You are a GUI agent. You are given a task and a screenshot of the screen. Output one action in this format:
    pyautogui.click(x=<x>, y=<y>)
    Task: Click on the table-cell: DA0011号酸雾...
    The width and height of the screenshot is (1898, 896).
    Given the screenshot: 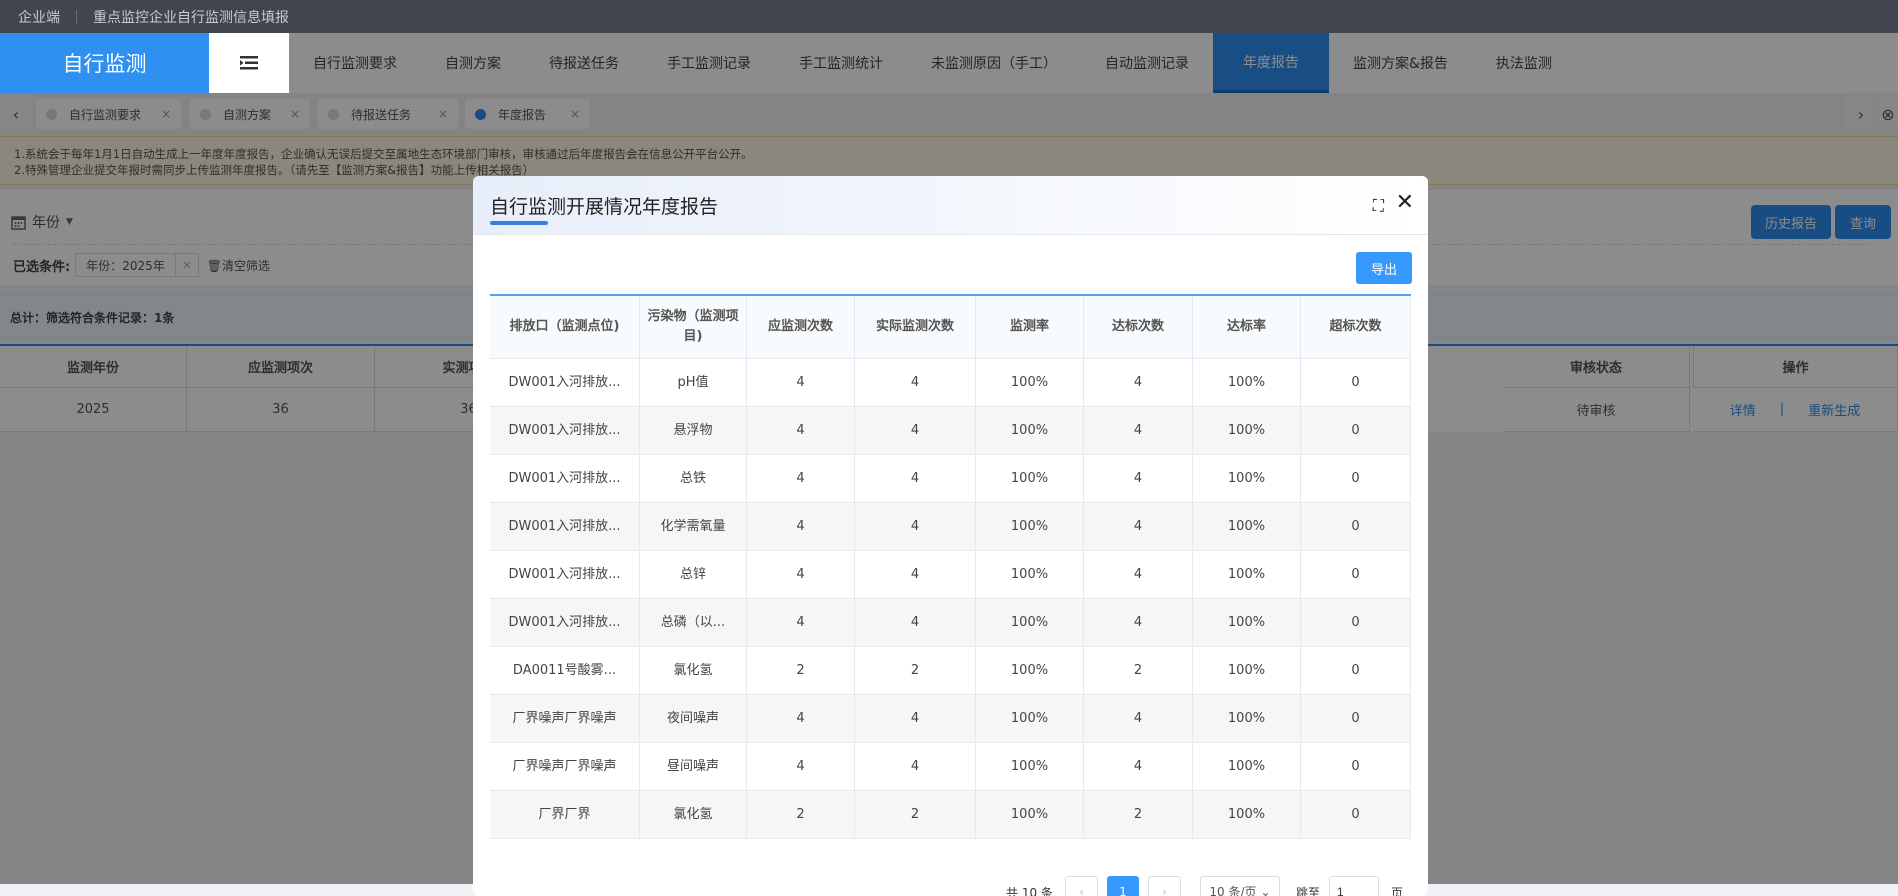 What is the action you would take?
    pyautogui.click(x=565, y=670)
    